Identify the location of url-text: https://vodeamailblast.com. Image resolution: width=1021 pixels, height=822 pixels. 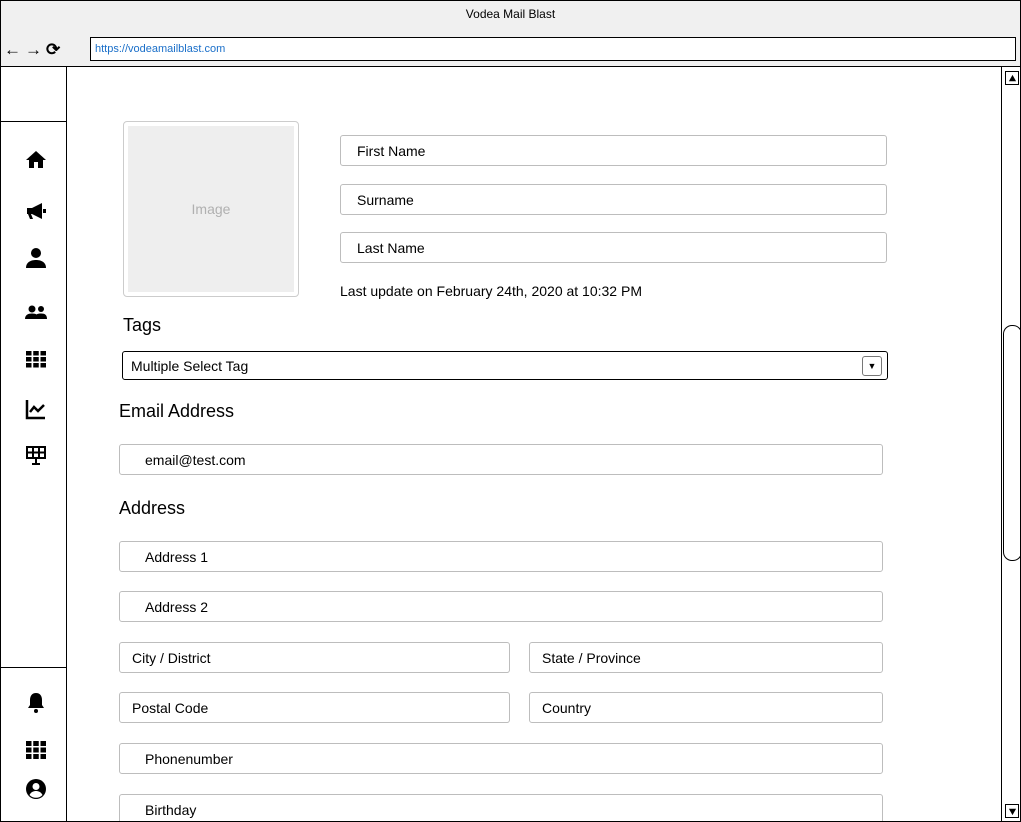
(160, 49).